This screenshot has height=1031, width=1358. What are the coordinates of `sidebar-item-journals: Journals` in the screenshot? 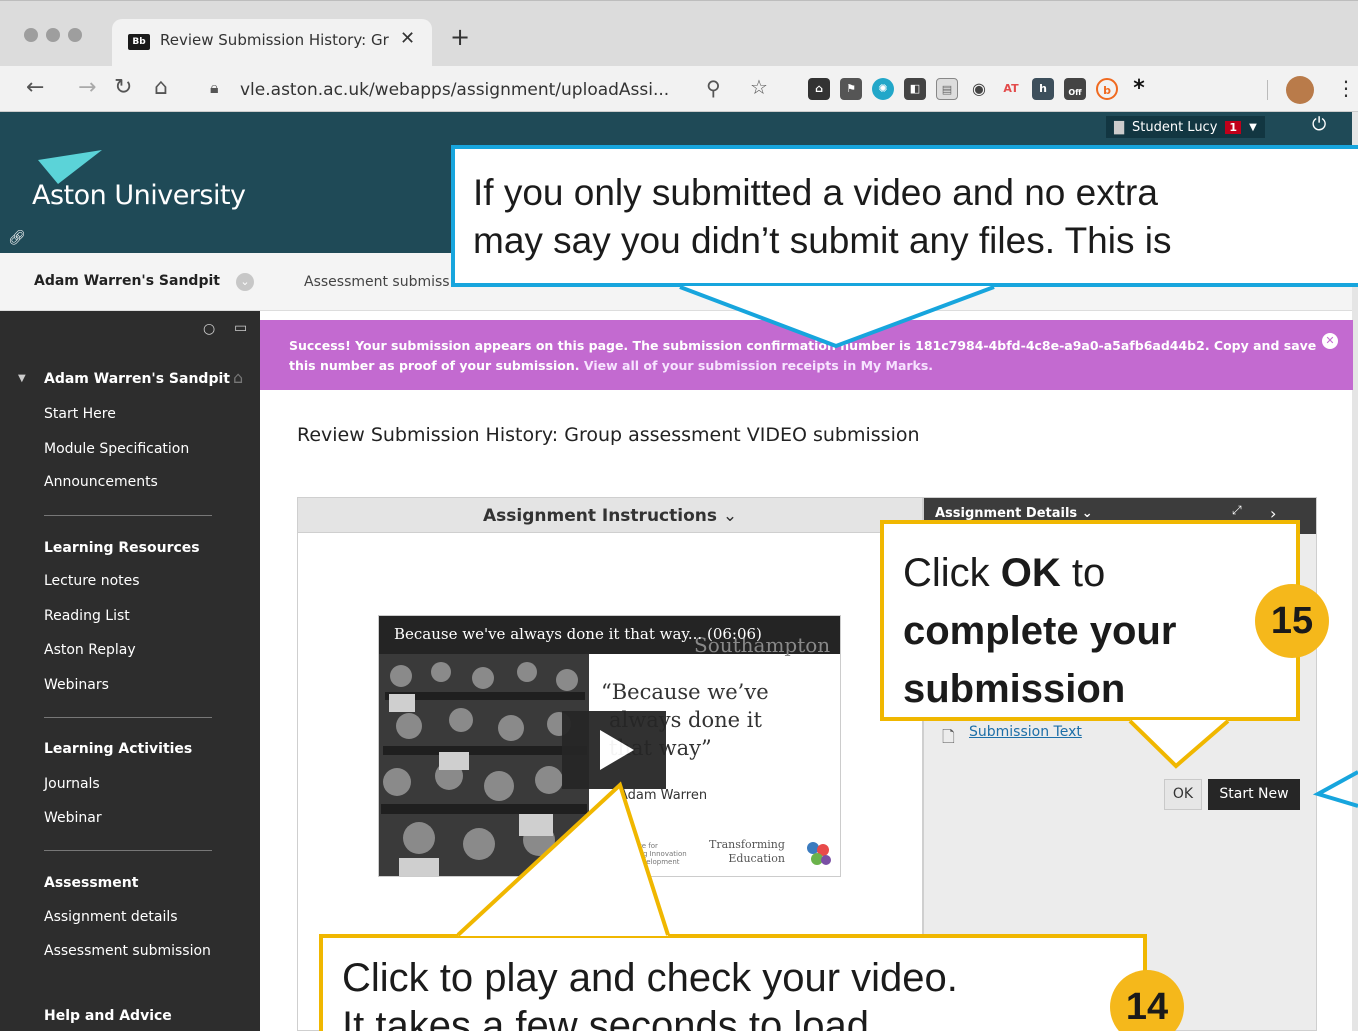 It's located at (72, 784).